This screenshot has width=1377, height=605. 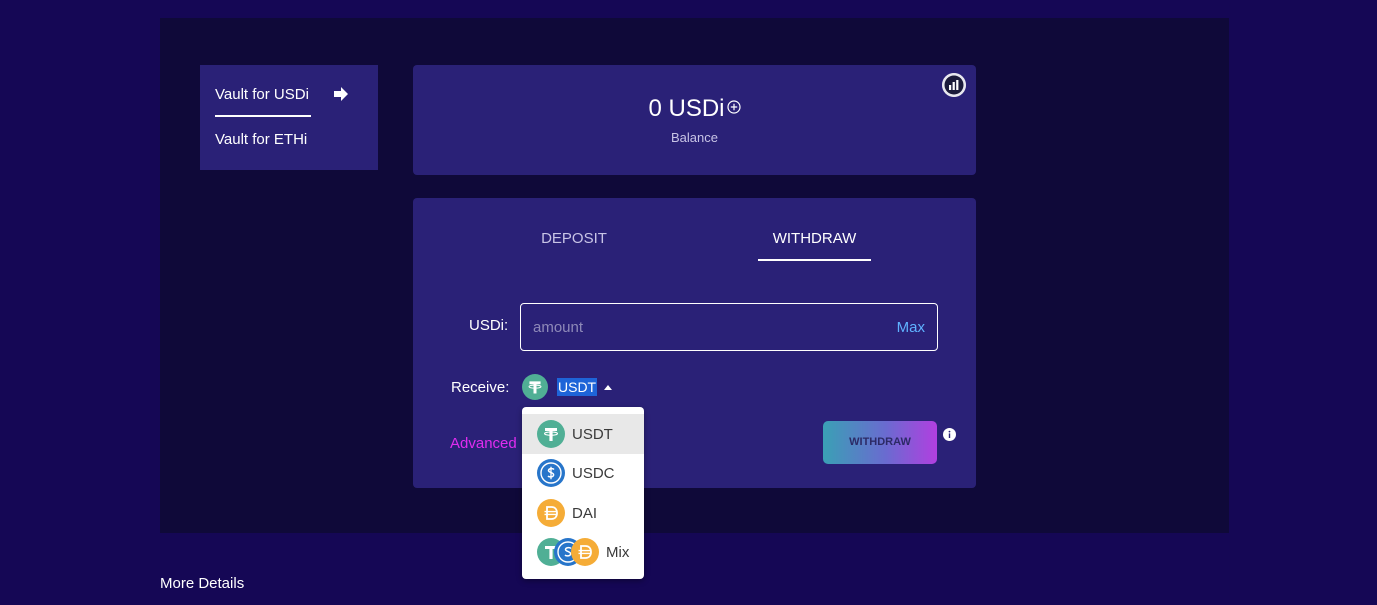 I want to click on dropdown-option-usdc: USDC, so click(x=583, y=473).